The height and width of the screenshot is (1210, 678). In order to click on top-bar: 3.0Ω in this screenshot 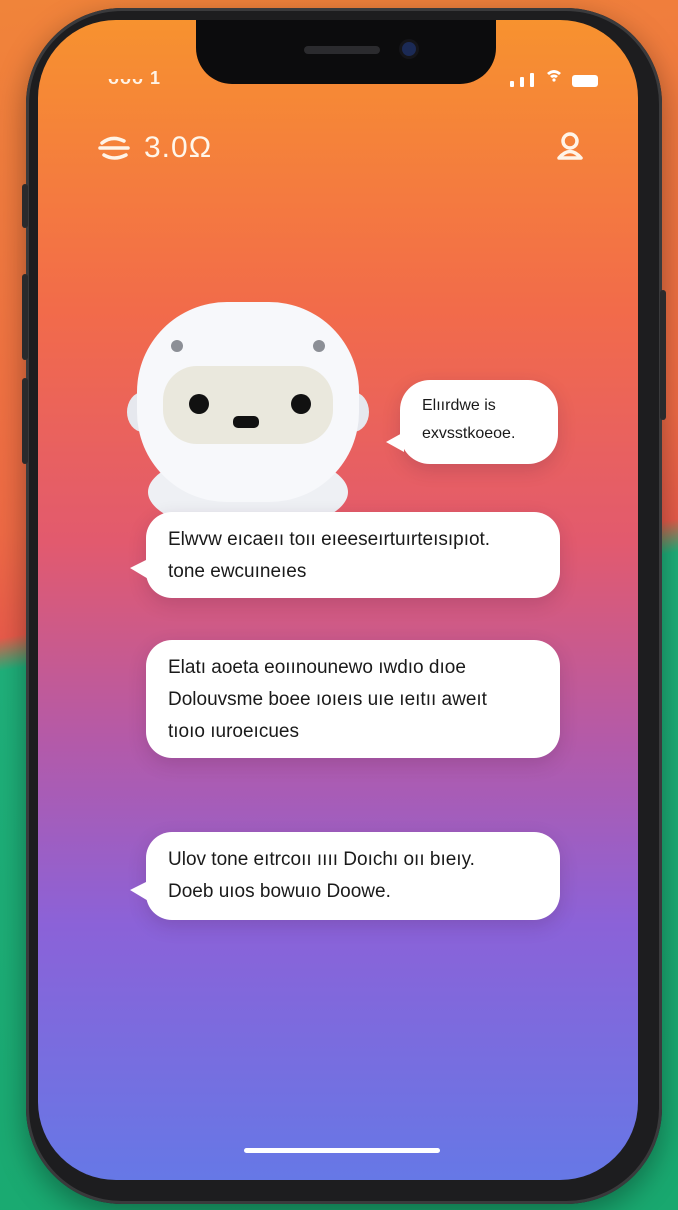, I will do `click(339, 148)`.